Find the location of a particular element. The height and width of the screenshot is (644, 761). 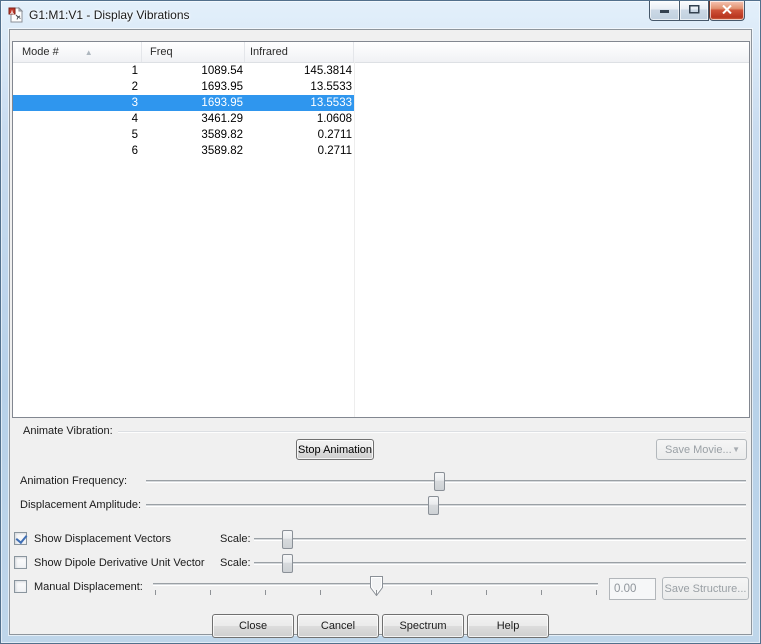

close-icon is located at coordinates (727, 10).